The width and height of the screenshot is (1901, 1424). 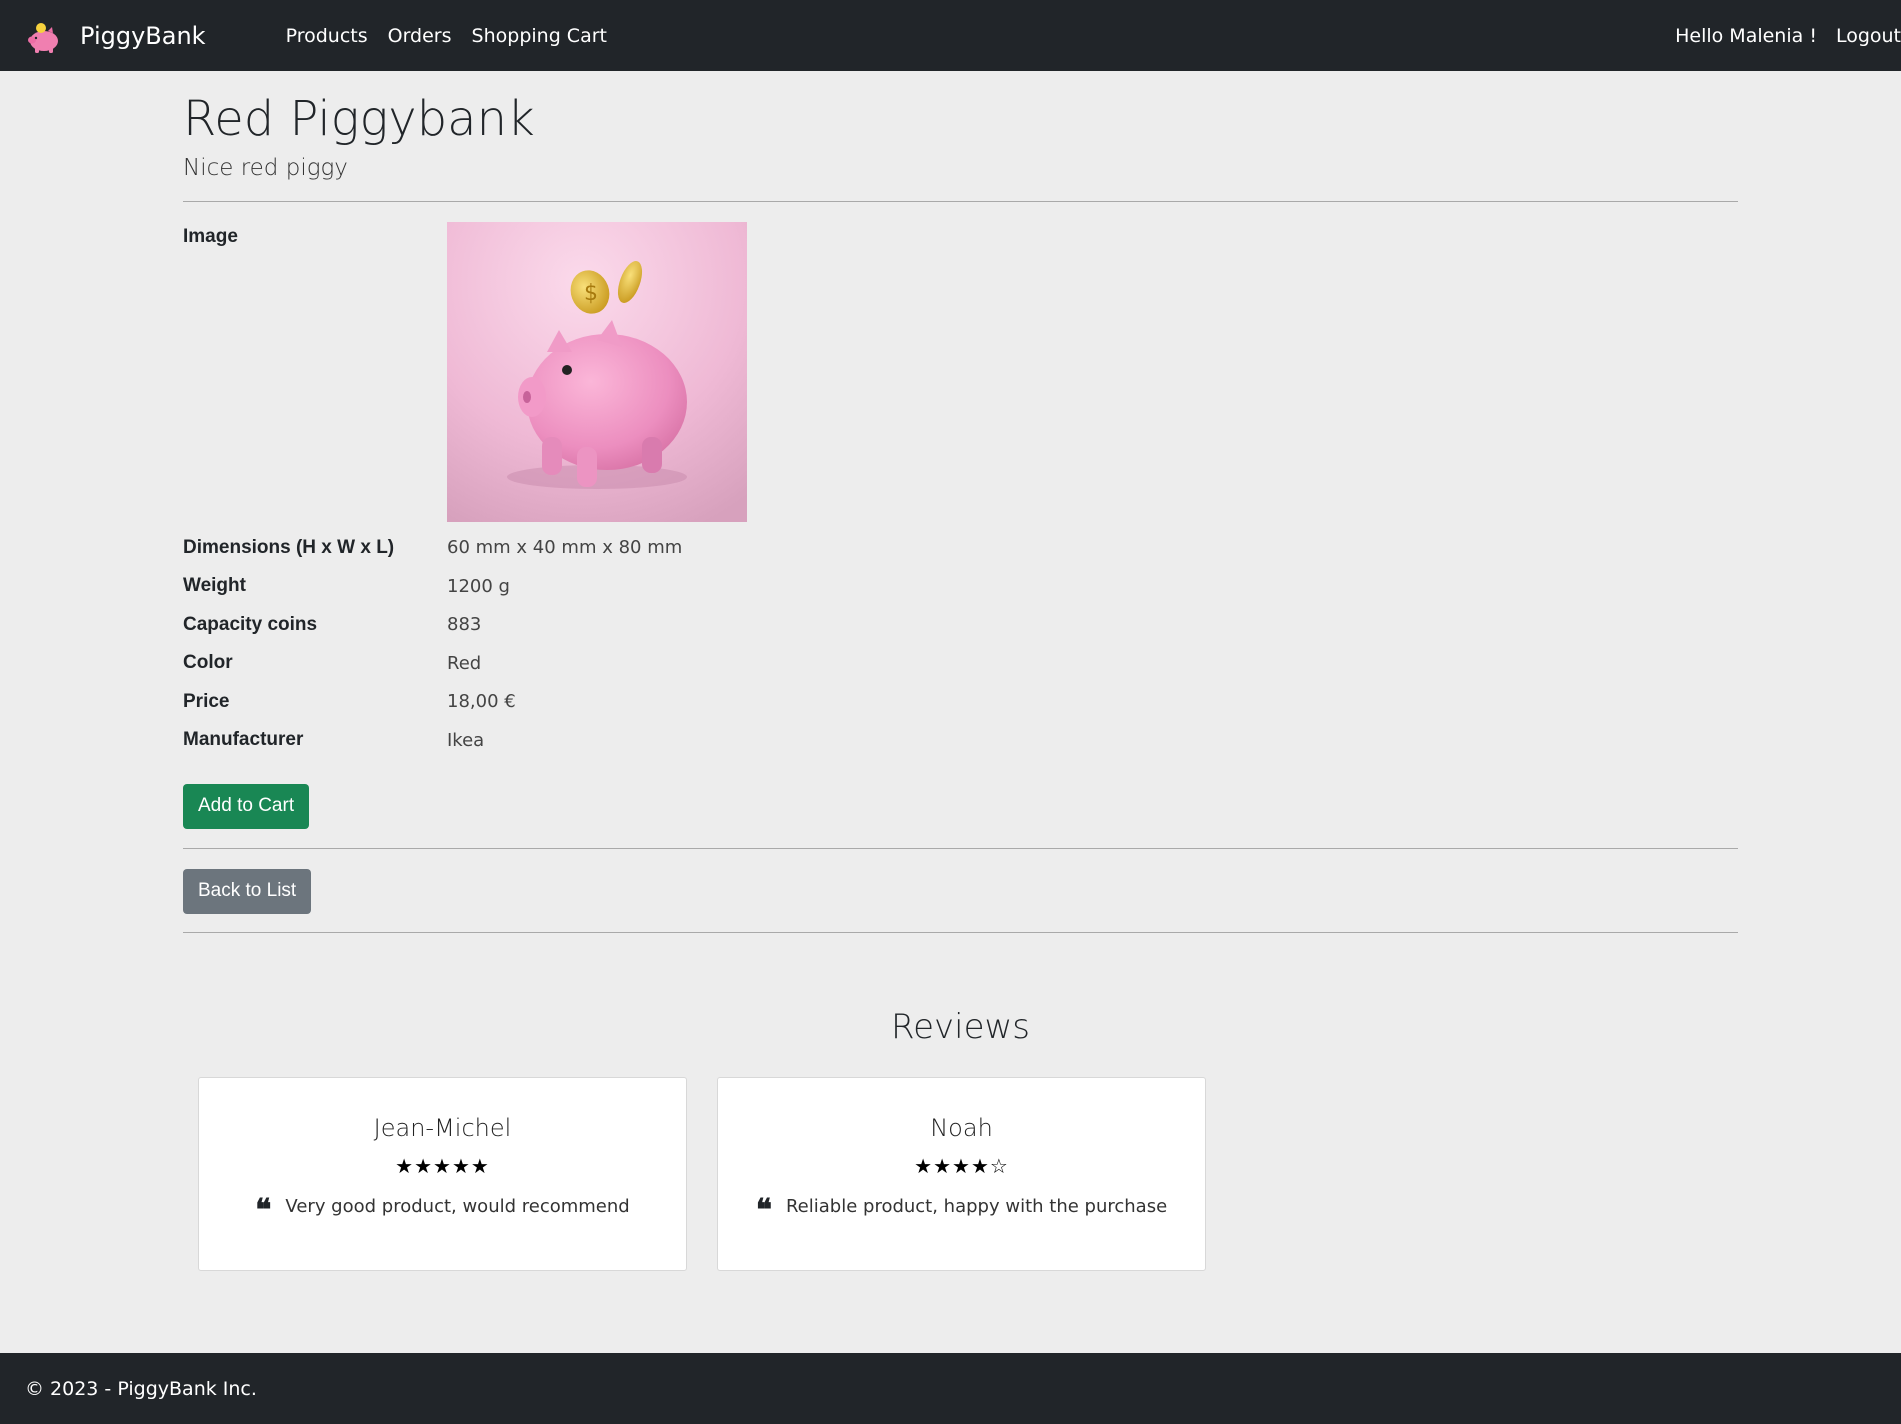 I want to click on attr-label: Capacity coins, so click(x=250, y=624).